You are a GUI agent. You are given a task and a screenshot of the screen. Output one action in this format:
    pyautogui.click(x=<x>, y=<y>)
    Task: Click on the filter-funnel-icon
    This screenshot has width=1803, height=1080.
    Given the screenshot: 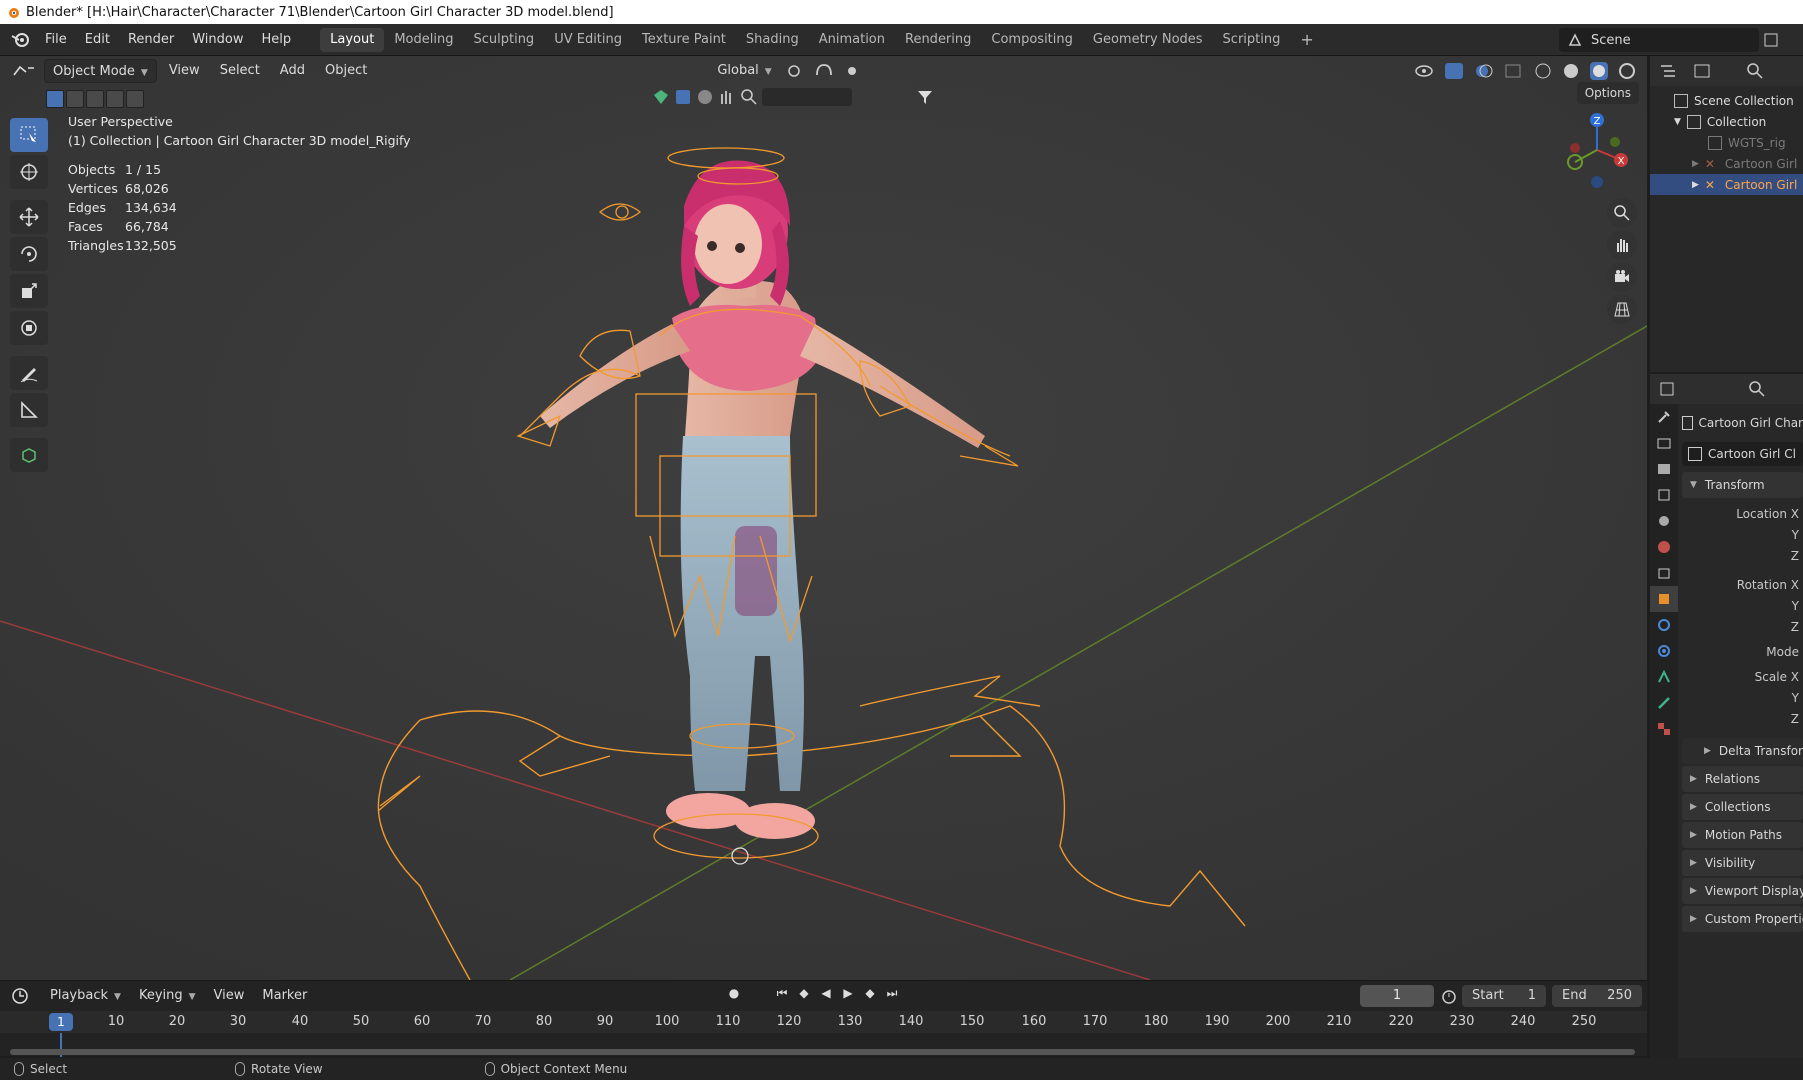 What is the action you would take?
    pyautogui.click(x=925, y=97)
    